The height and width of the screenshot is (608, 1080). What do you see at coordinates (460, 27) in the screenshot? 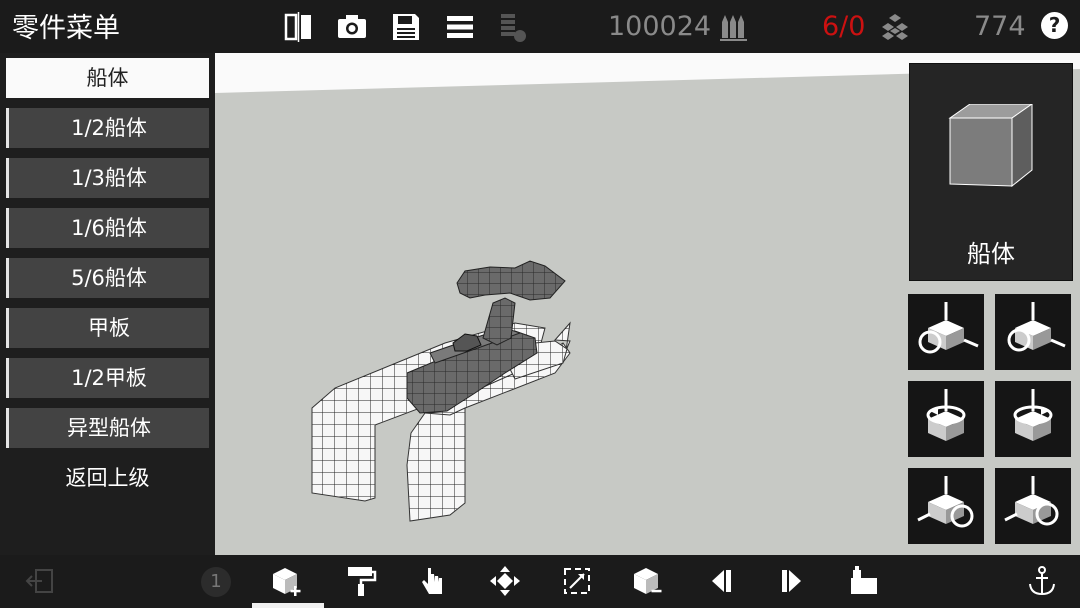
I see `menu-list-icon` at bounding box center [460, 27].